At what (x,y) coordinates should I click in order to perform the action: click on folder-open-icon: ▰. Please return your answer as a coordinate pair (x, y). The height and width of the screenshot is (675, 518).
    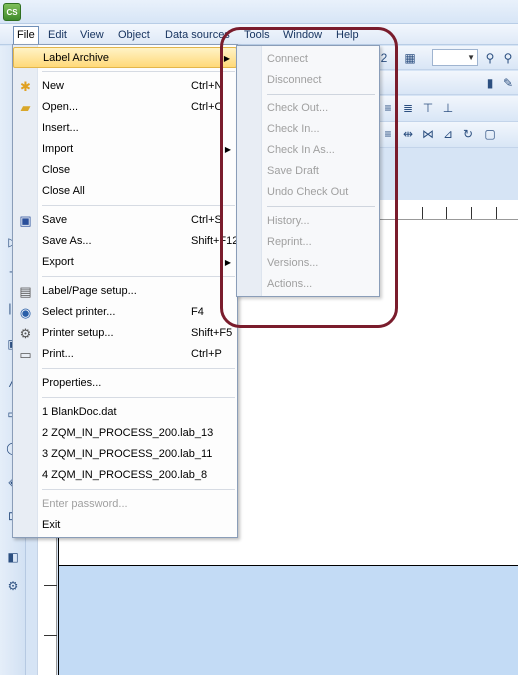
    Looking at the image, I should click on (25, 107).